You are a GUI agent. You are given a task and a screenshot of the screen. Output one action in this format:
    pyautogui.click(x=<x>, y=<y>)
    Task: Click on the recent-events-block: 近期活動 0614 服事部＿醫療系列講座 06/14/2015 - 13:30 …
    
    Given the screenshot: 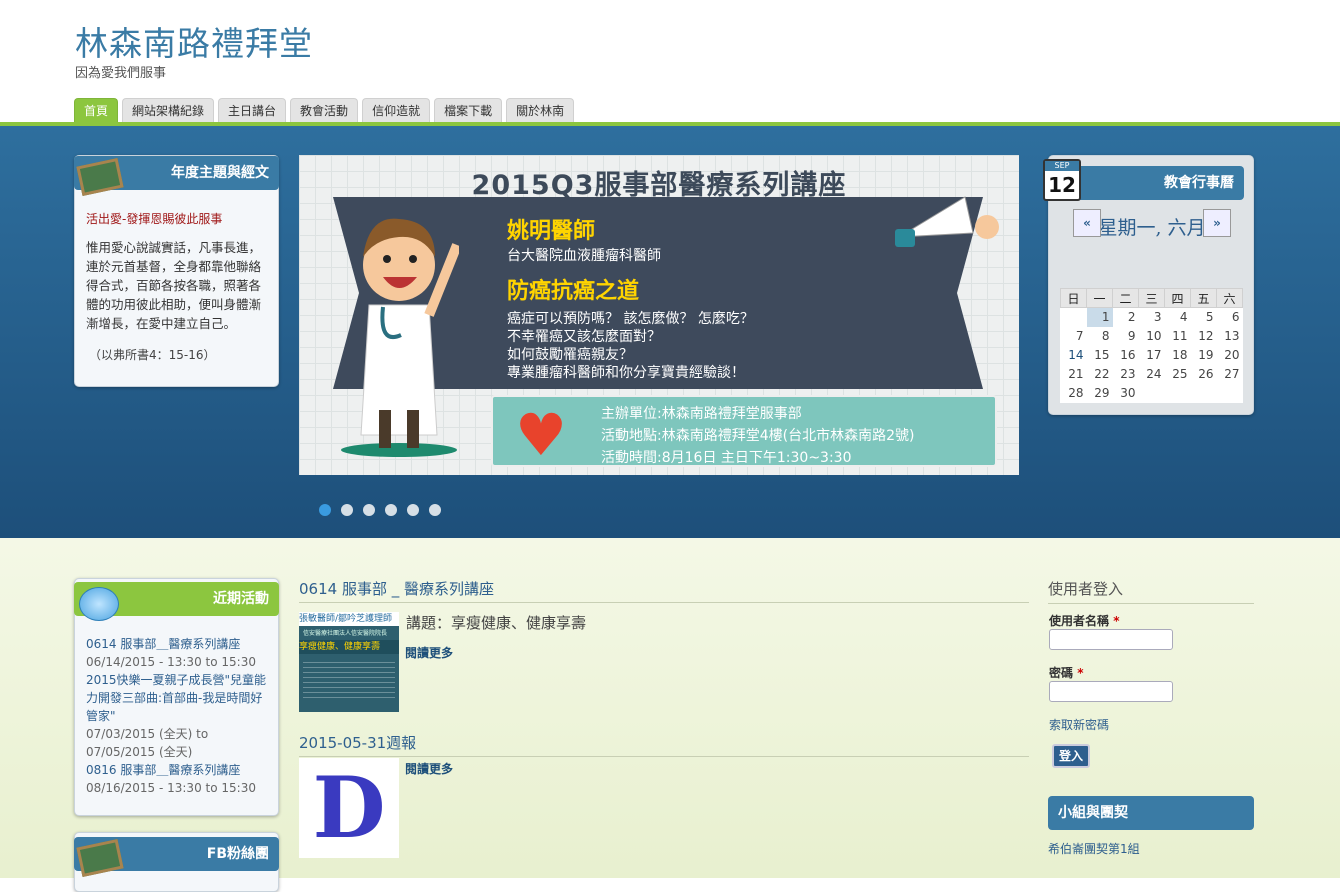 What is the action you would take?
    pyautogui.click(x=176, y=697)
    